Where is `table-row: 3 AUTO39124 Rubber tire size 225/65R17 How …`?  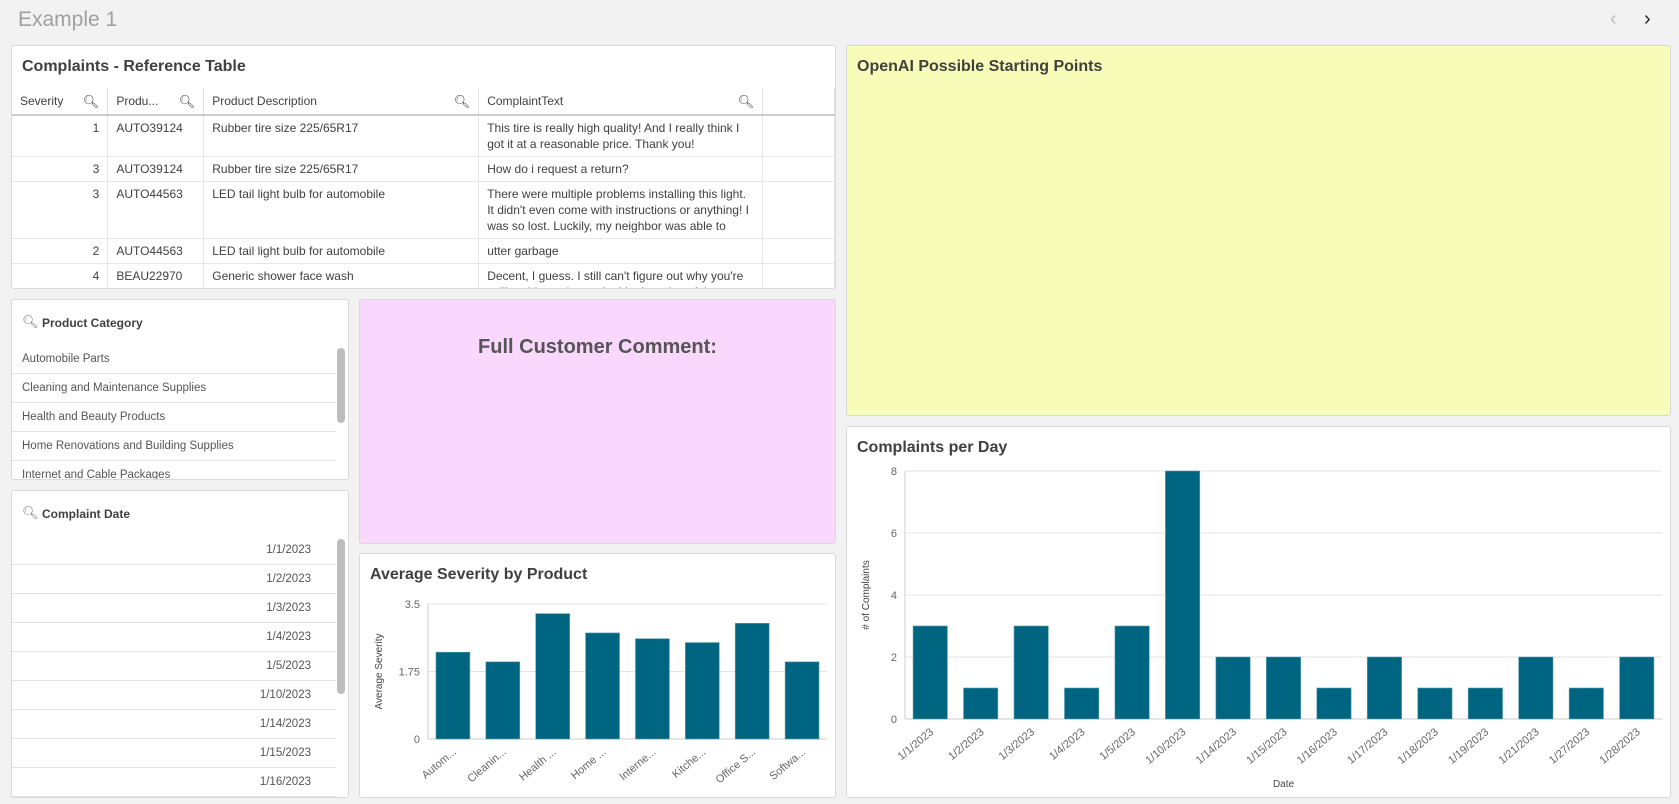 table-row: 3 AUTO39124 Rubber tire size 225/65R17 How … is located at coordinates (423, 169).